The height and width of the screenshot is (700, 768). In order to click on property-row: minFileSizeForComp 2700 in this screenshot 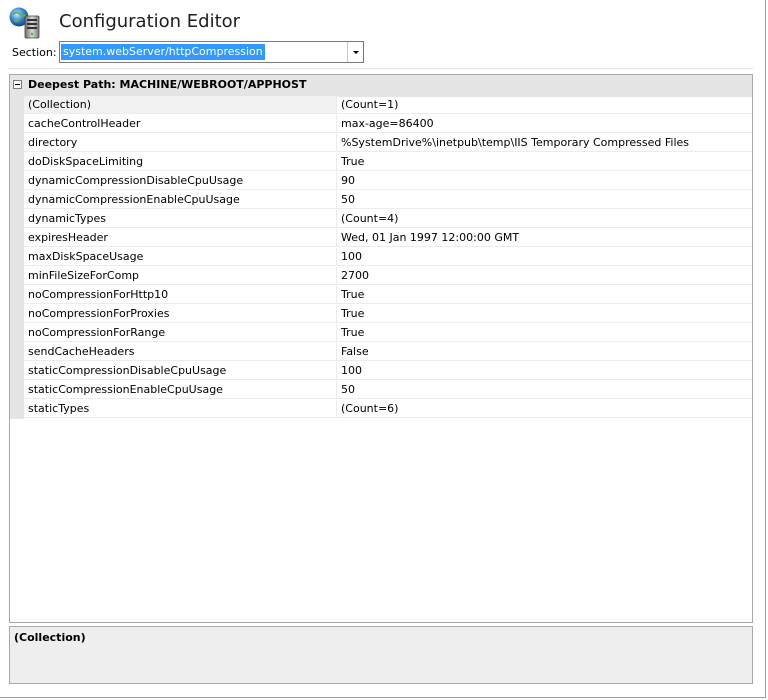, I will do `click(381, 276)`.